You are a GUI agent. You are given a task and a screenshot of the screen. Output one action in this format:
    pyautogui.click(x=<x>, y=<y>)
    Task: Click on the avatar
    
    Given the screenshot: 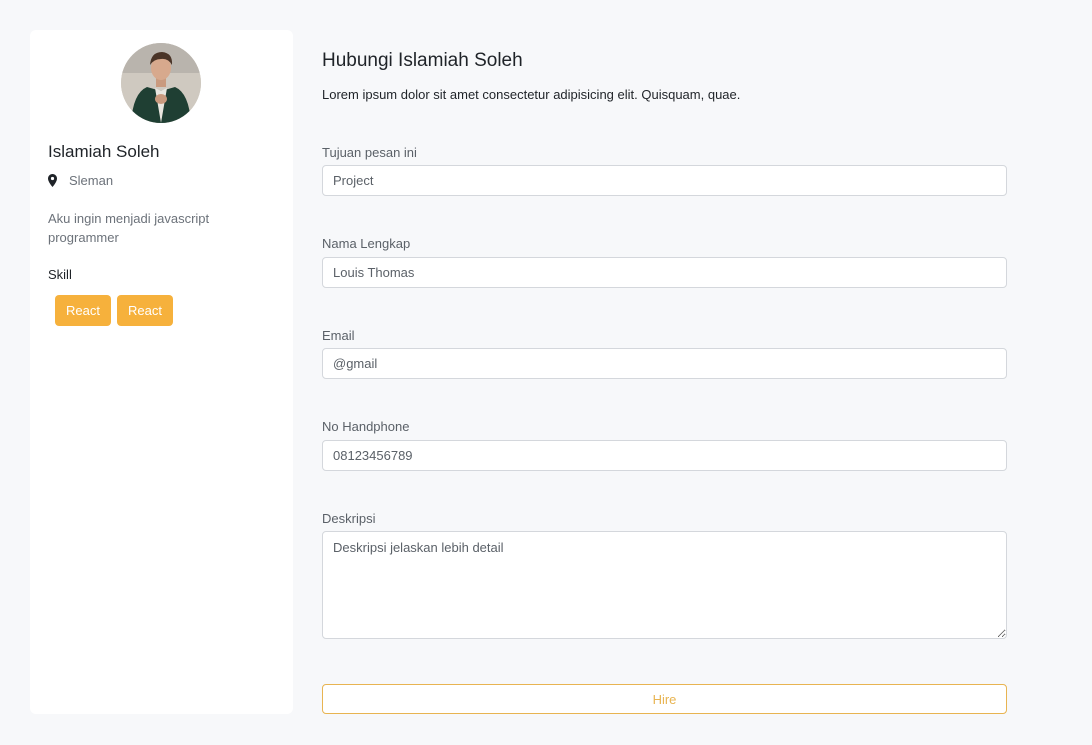 What is the action you would take?
    pyautogui.click(x=161, y=83)
    